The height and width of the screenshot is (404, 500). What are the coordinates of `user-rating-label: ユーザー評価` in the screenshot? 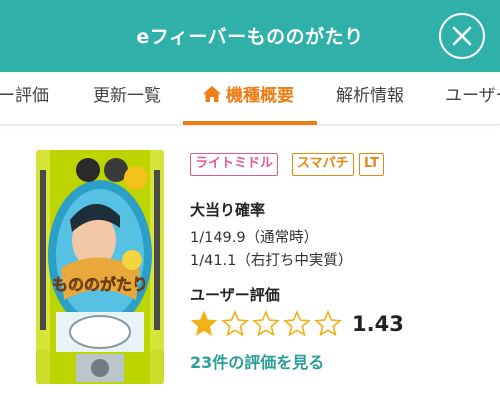 It's located at (235, 295).